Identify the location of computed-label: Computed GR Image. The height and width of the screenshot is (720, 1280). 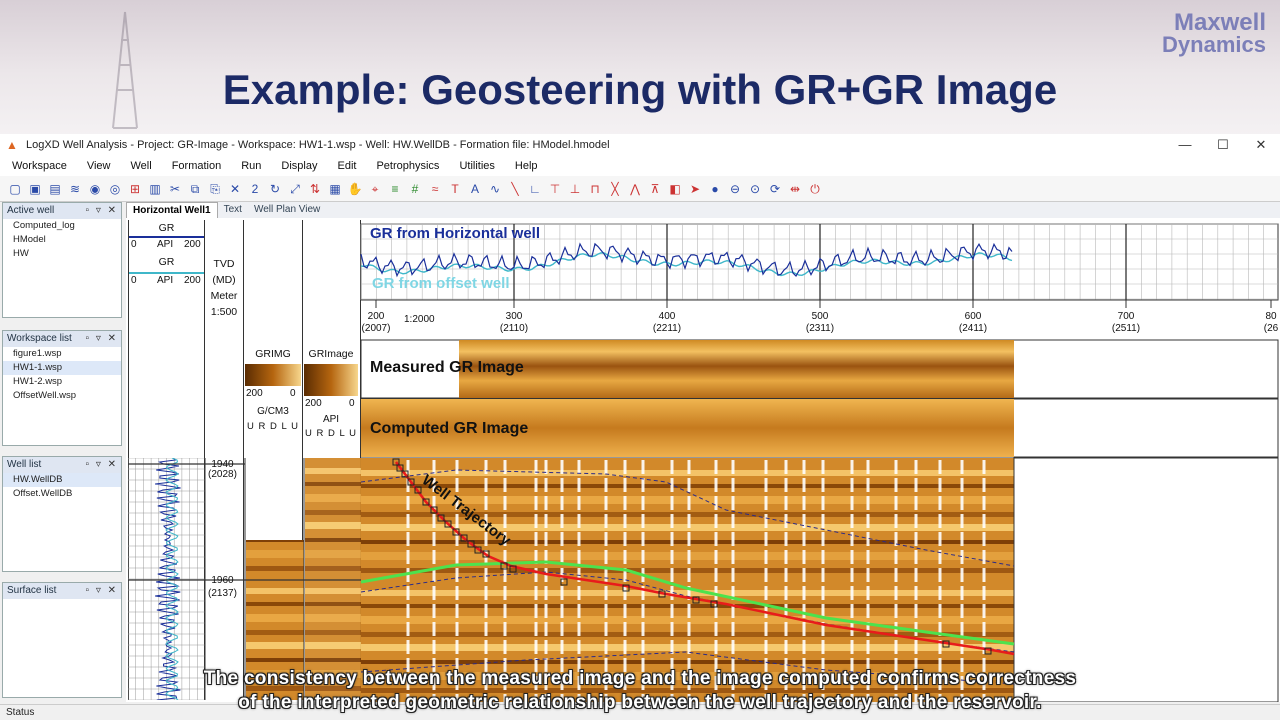
(449, 428).